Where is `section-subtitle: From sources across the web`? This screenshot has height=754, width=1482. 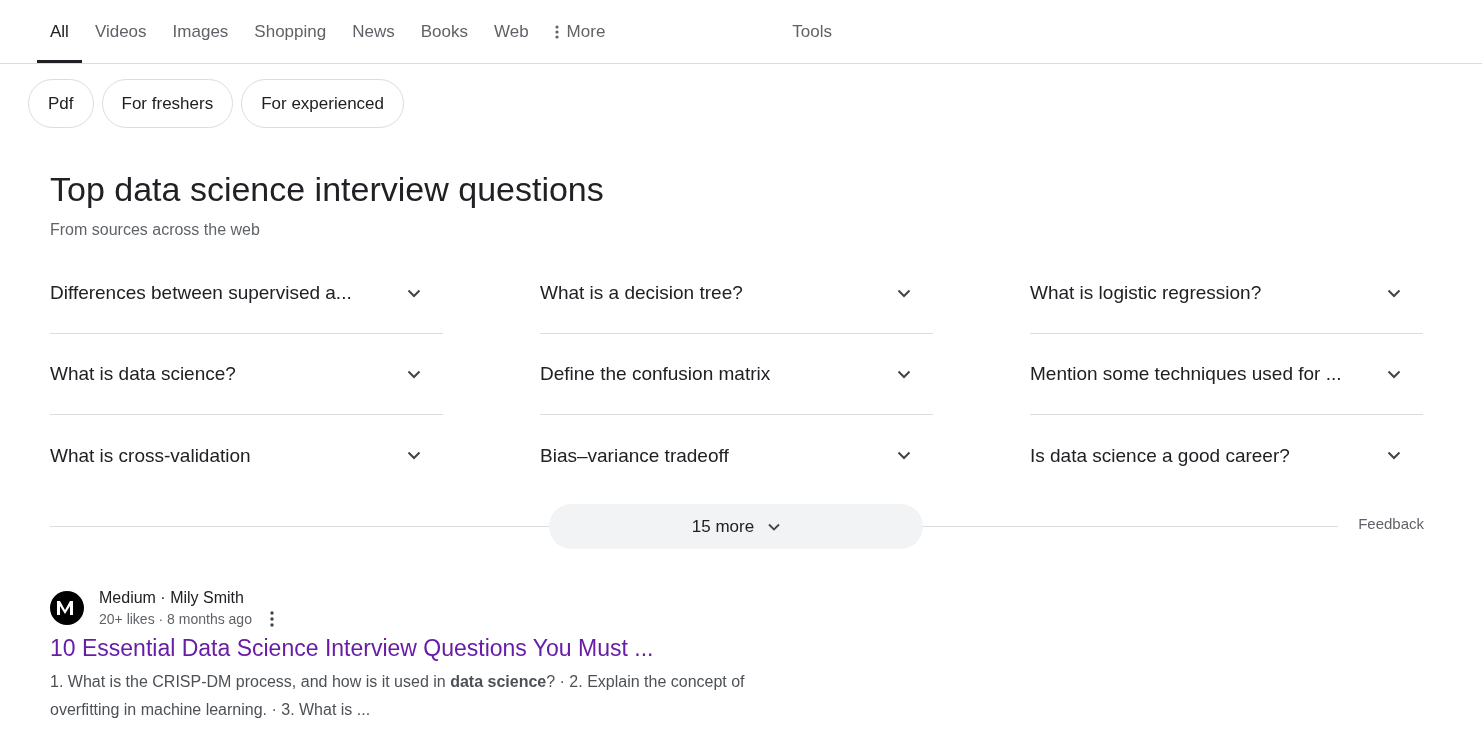 section-subtitle: From sources across the web is located at coordinates (155, 230).